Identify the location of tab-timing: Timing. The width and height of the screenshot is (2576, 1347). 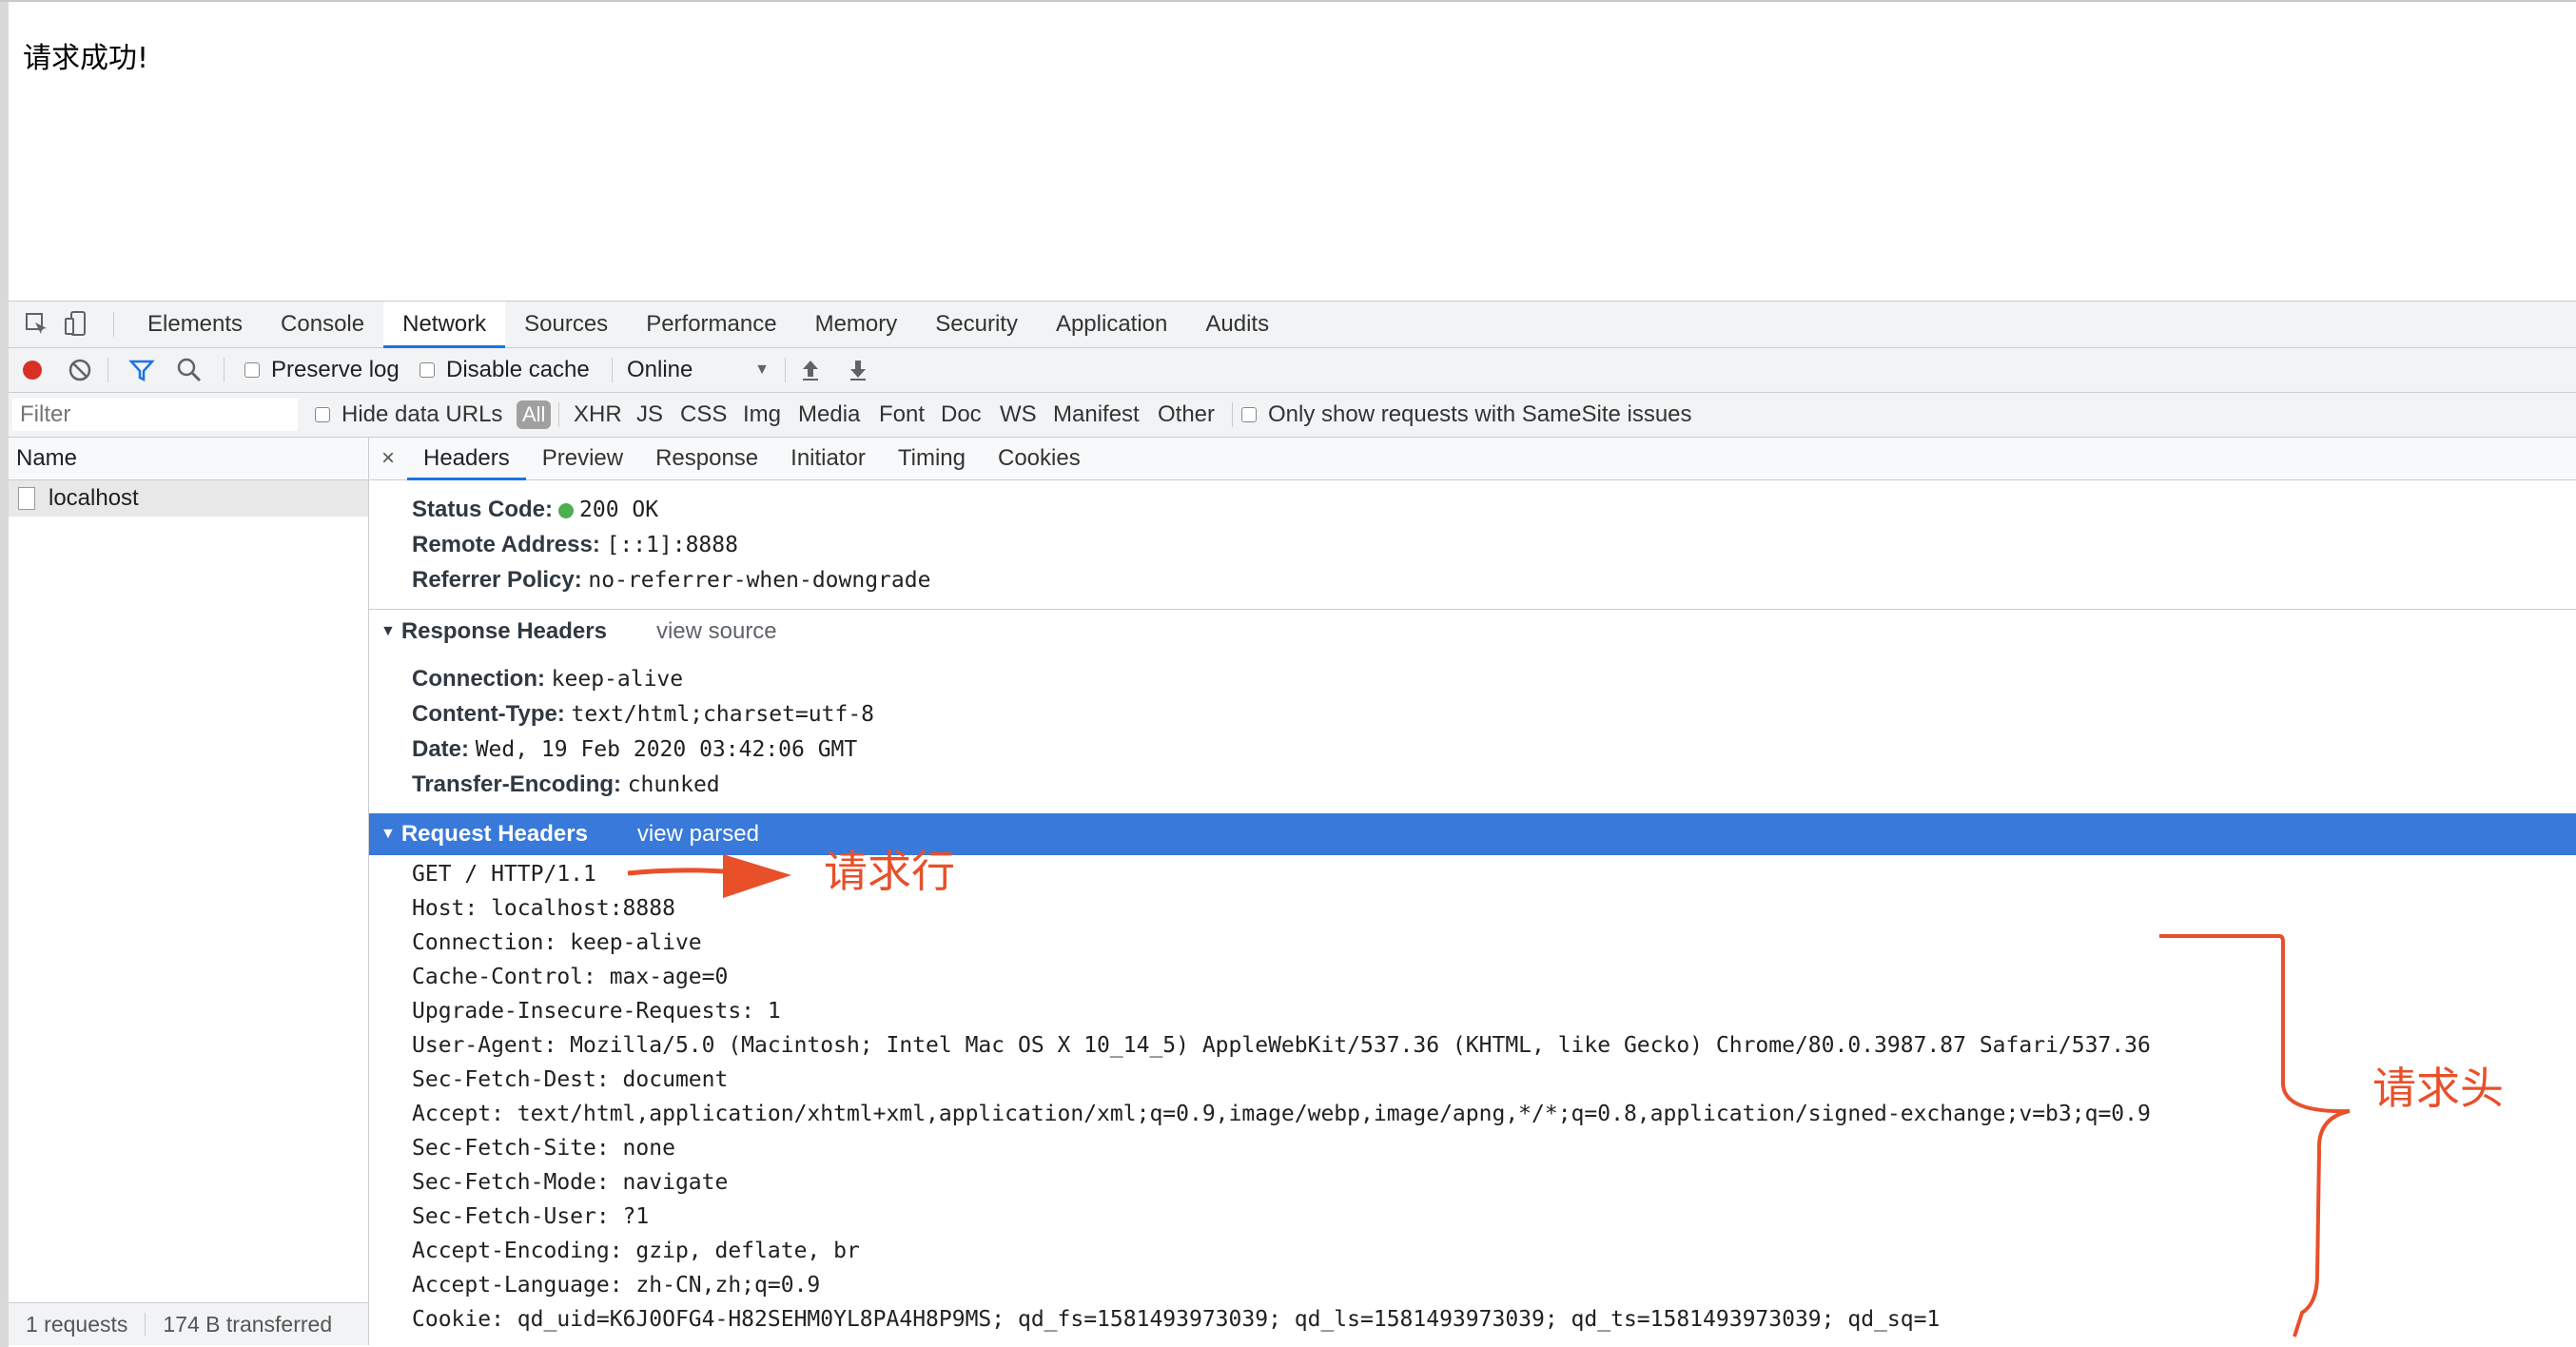
(932, 458).